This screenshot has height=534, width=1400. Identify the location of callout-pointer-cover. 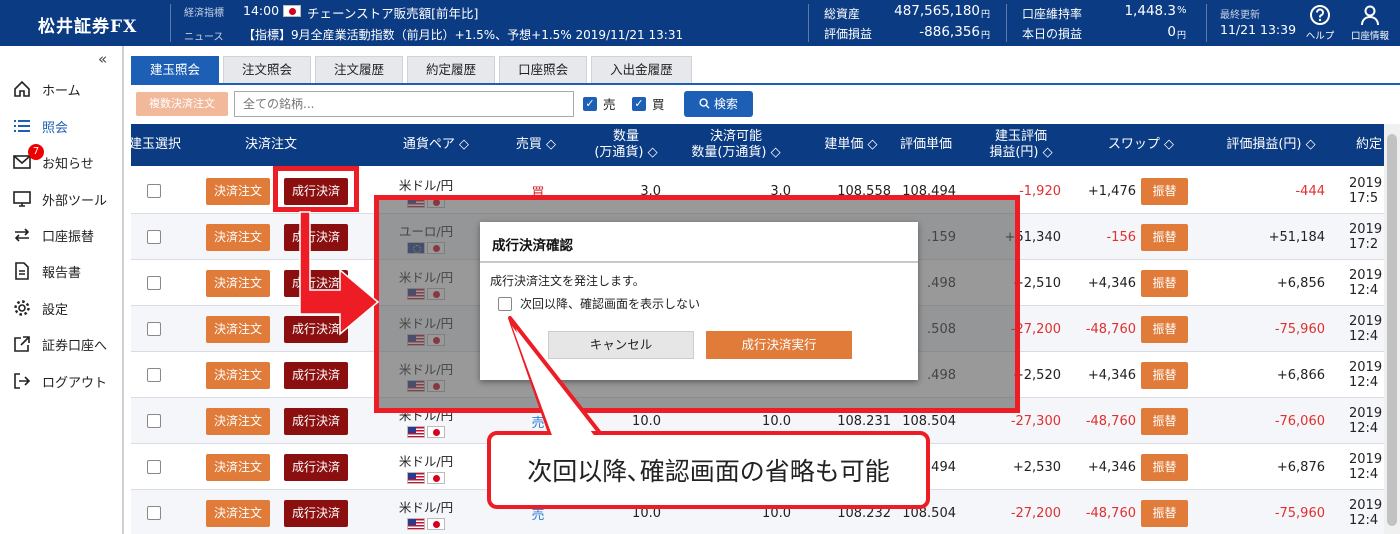
(554, 382).